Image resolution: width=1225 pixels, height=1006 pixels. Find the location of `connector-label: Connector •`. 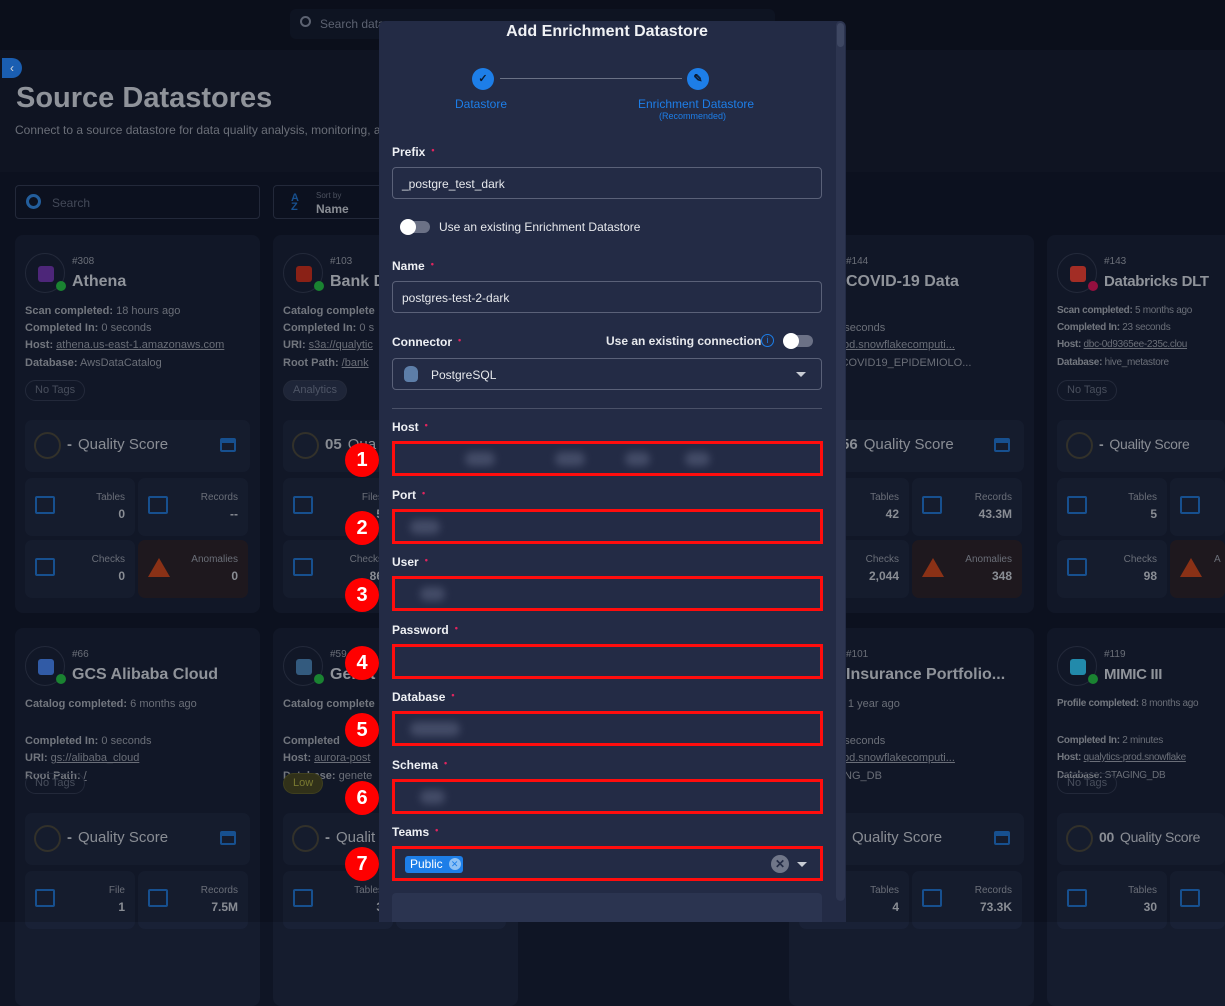

connector-label: Connector • is located at coordinates (427, 342).